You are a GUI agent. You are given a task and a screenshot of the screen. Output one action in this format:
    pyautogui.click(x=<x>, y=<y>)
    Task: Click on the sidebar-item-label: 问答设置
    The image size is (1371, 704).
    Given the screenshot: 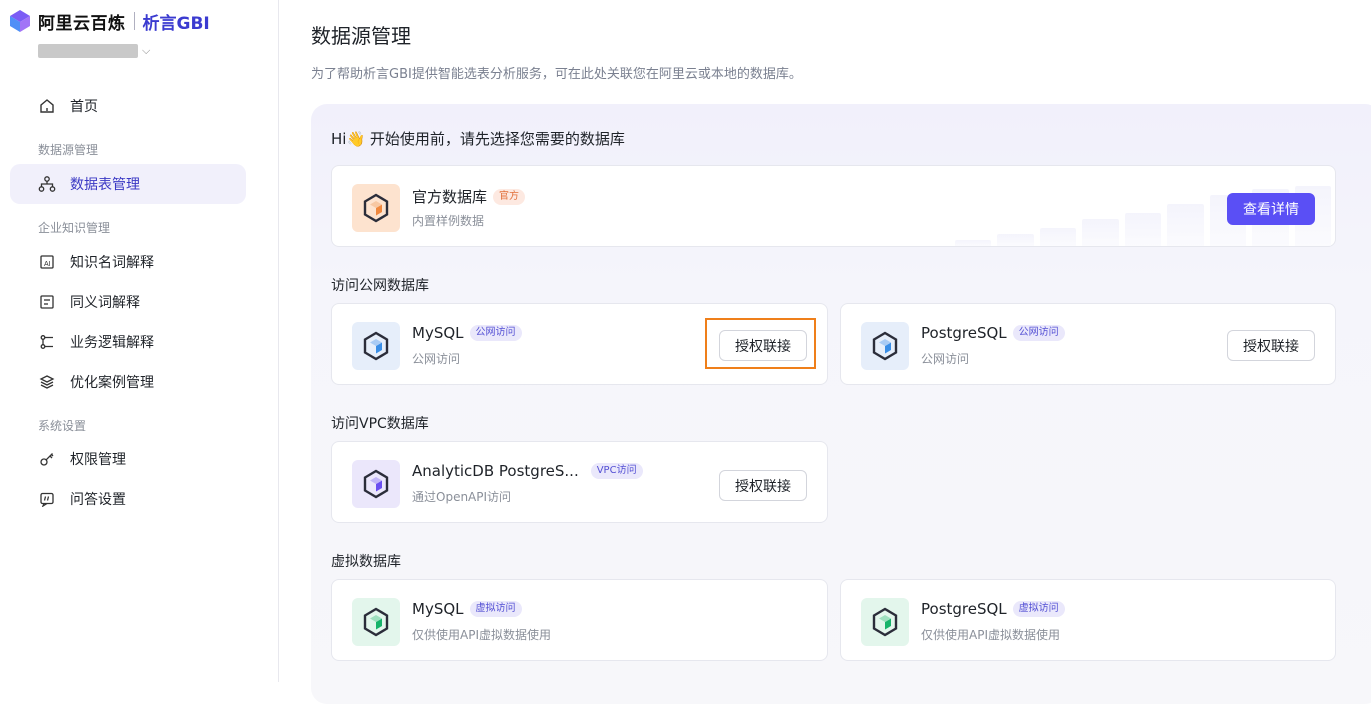 What is the action you would take?
    pyautogui.click(x=98, y=500)
    